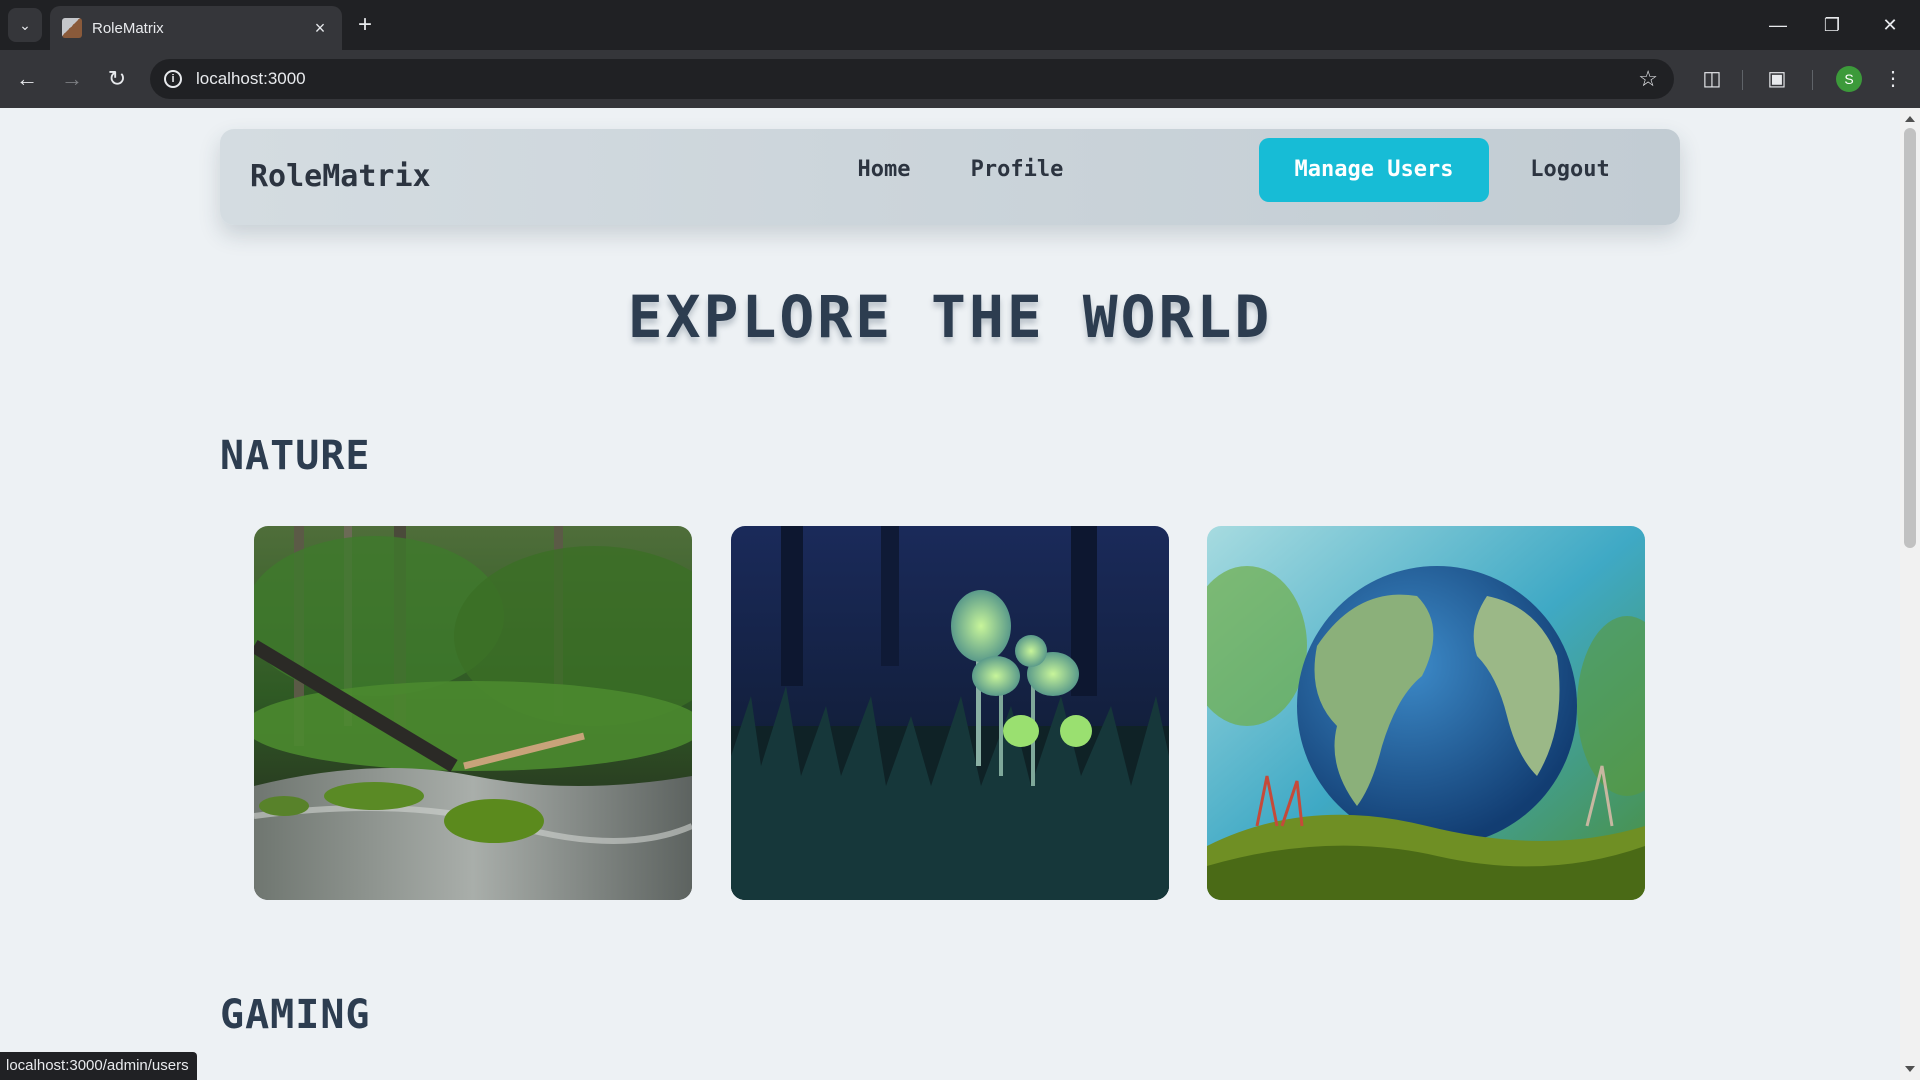 This screenshot has height=1080, width=1920. I want to click on browser-tab-strip: ⌄ RoleMatrix × + — ❐ ✕, so click(960, 25).